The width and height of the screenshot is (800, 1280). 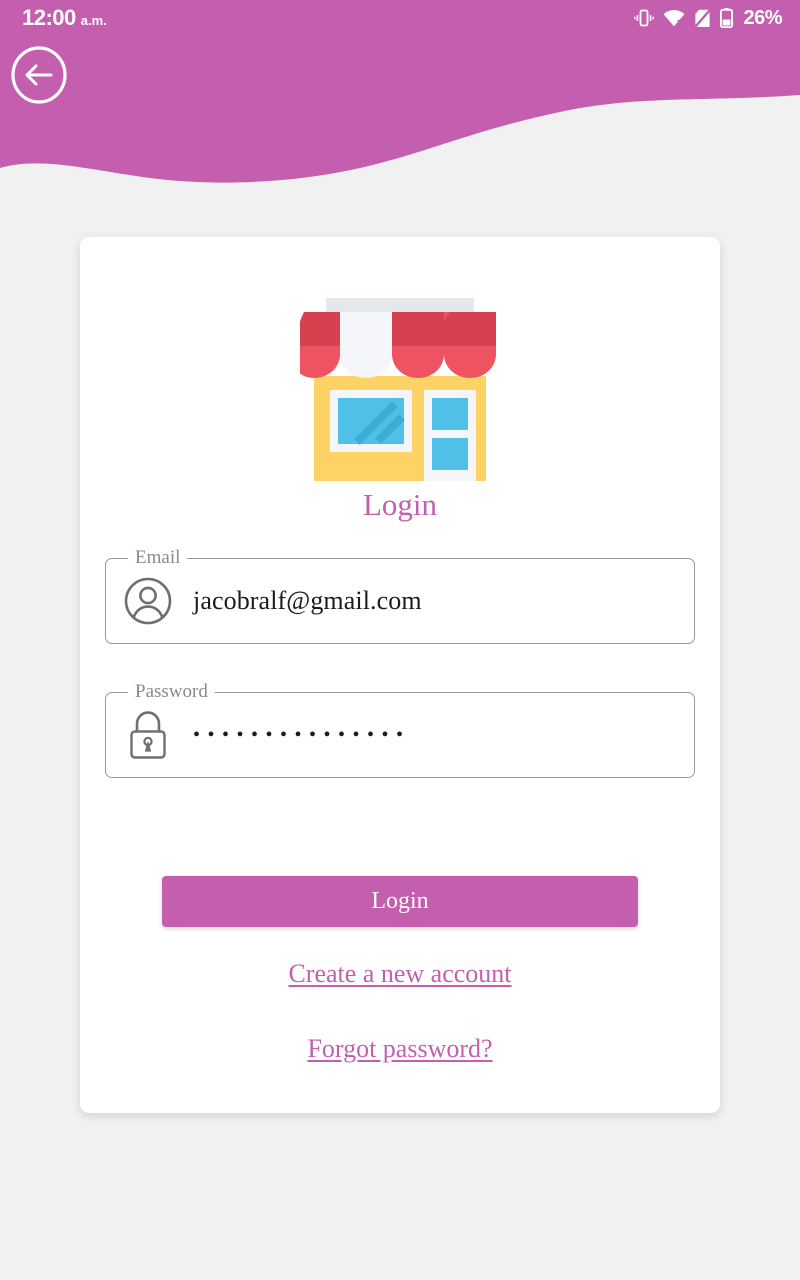 I want to click on password-field-label: Password, so click(x=171, y=692).